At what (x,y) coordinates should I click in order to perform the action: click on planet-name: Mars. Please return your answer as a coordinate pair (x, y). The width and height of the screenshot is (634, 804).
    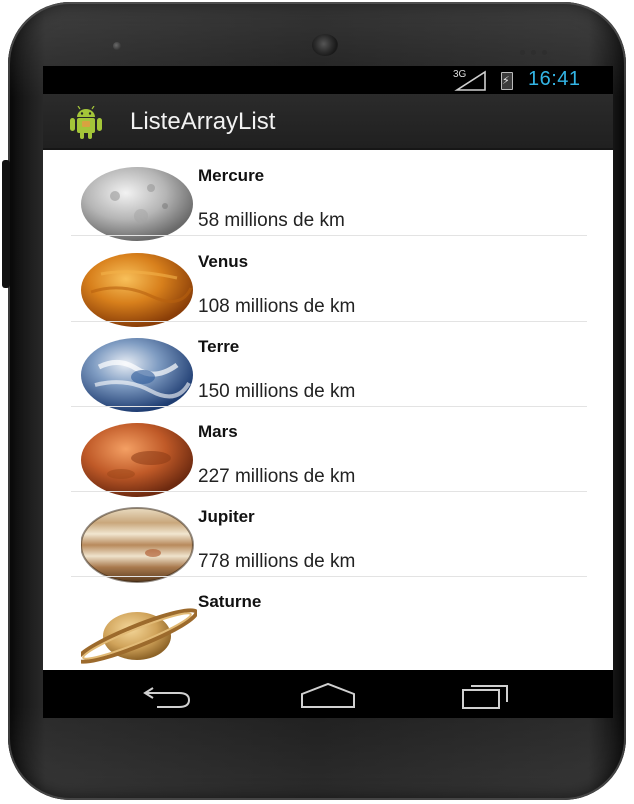
    Looking at the image, I should click on (218, 431).